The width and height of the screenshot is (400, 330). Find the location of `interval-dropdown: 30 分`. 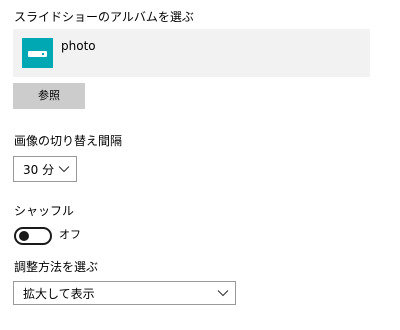

interval-dropdown: 30 分 is located at coordinates (45, 169).